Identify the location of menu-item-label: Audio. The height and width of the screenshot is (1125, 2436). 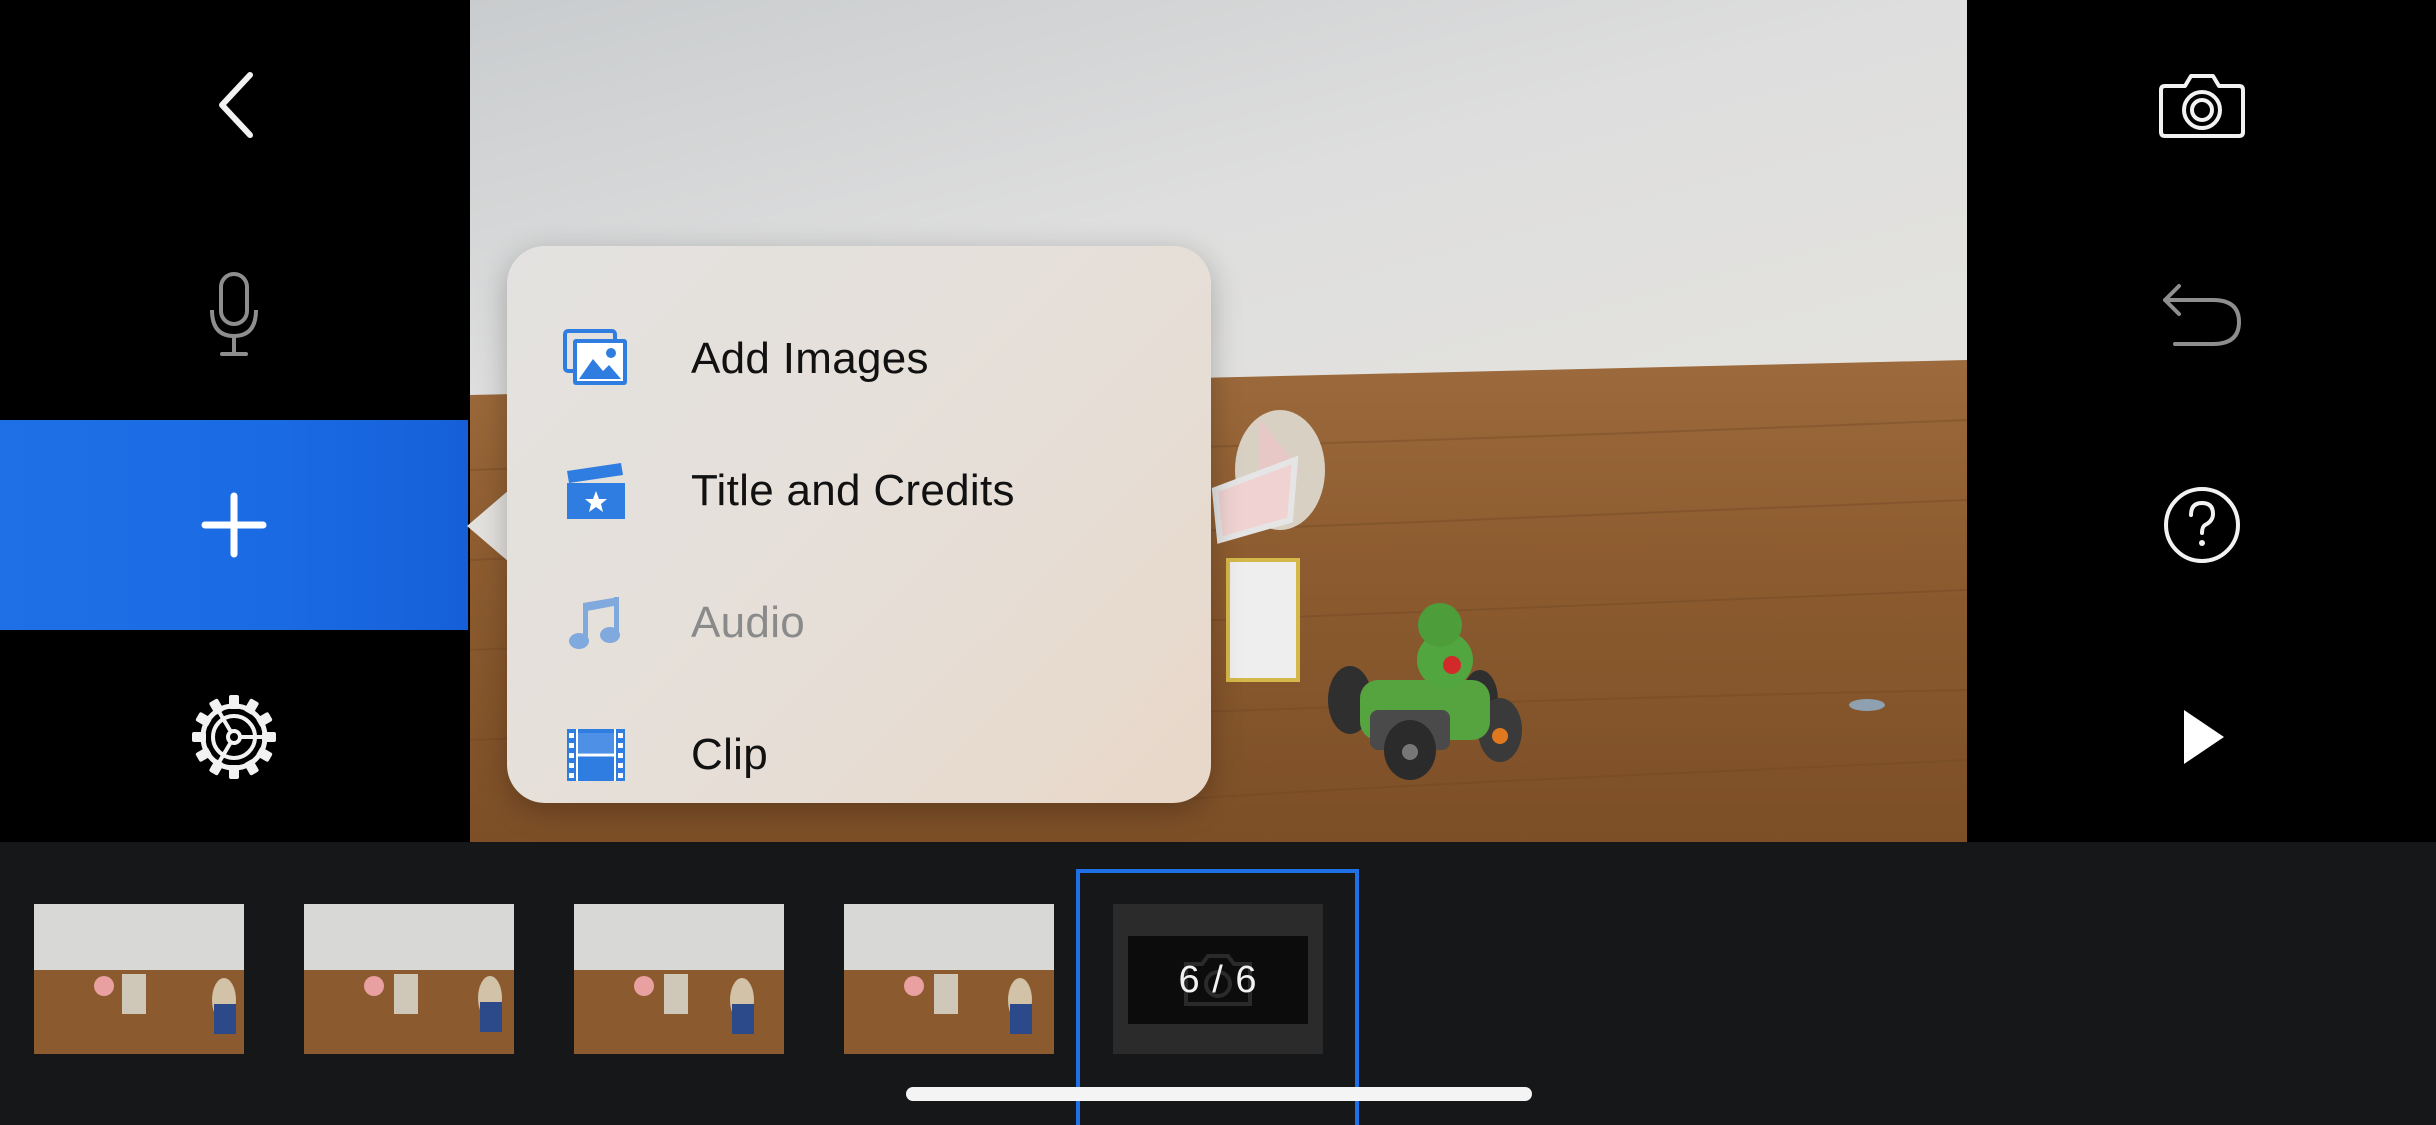
(748, 622).